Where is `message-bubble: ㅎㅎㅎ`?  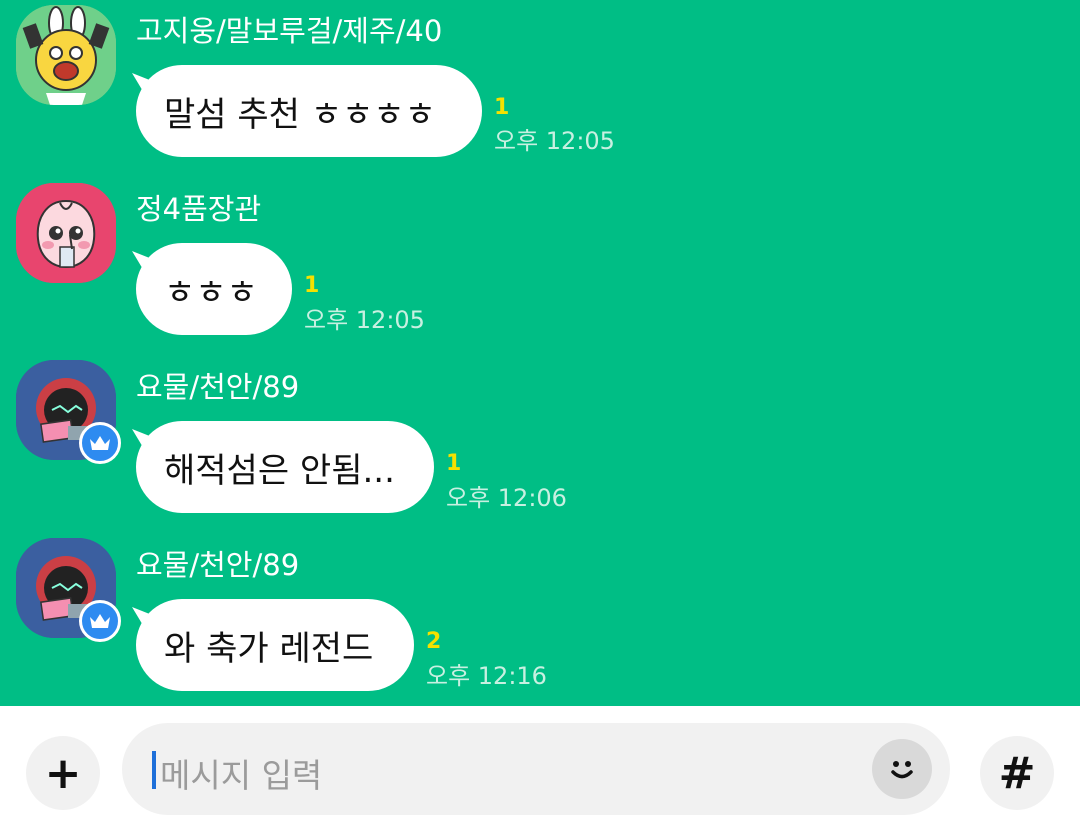 message-bubble: ㅎㅎㅎ is located at coordinates (214, 289).